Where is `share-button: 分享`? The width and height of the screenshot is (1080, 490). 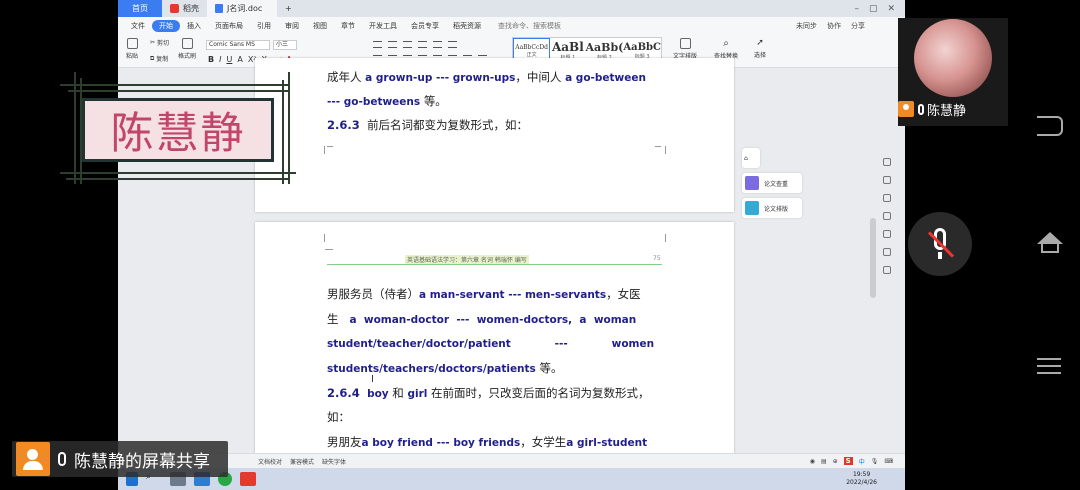
share-button: 分享 is located at coordinates (858, 26).